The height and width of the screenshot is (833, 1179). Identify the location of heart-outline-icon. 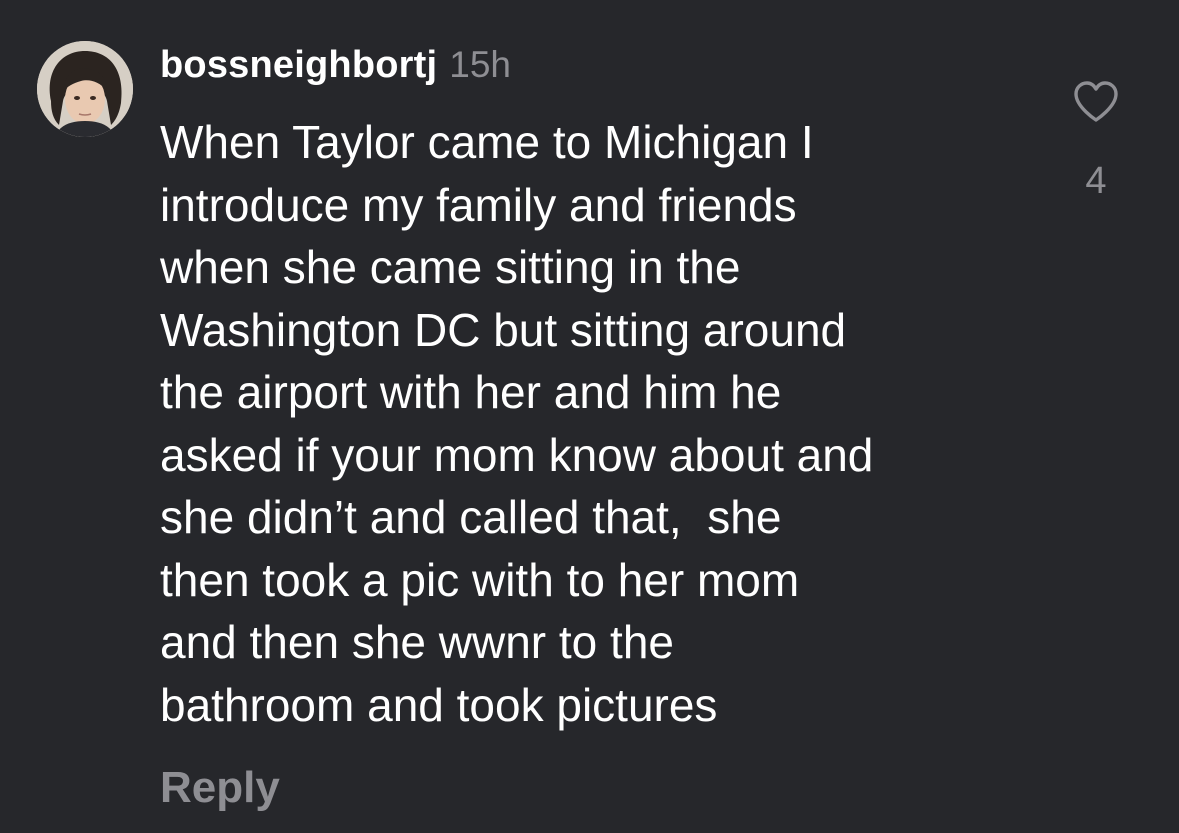
(1096, 102).